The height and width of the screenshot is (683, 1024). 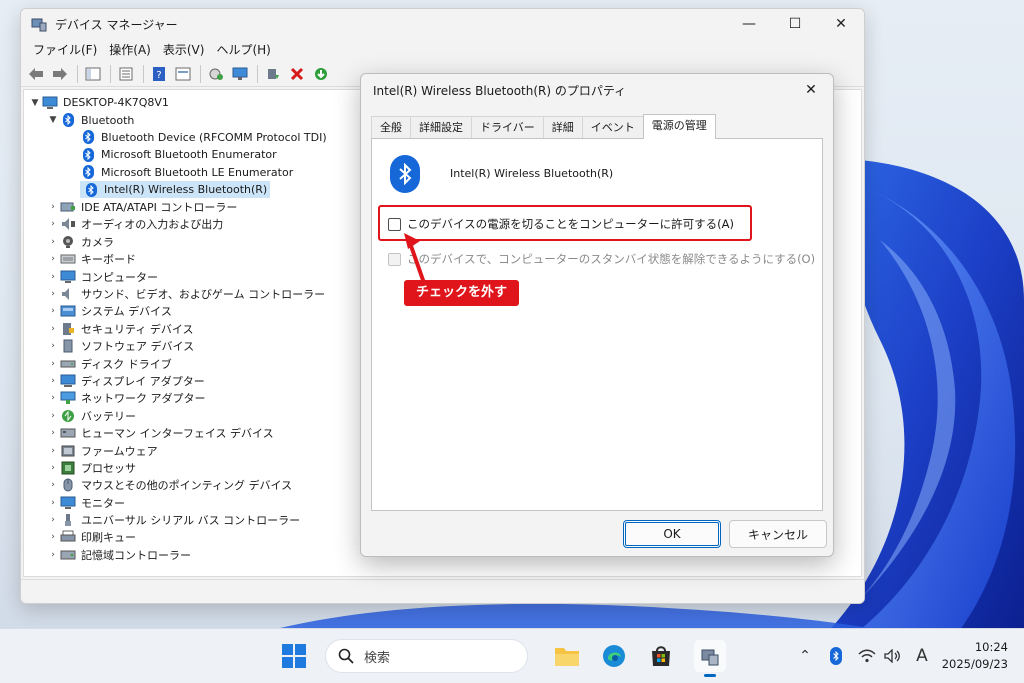 What do you see at coordinates (126, 364) in the screenshot?
I see `tree-category-label: ディスク ドライブ` at bounding box center [126, 364].